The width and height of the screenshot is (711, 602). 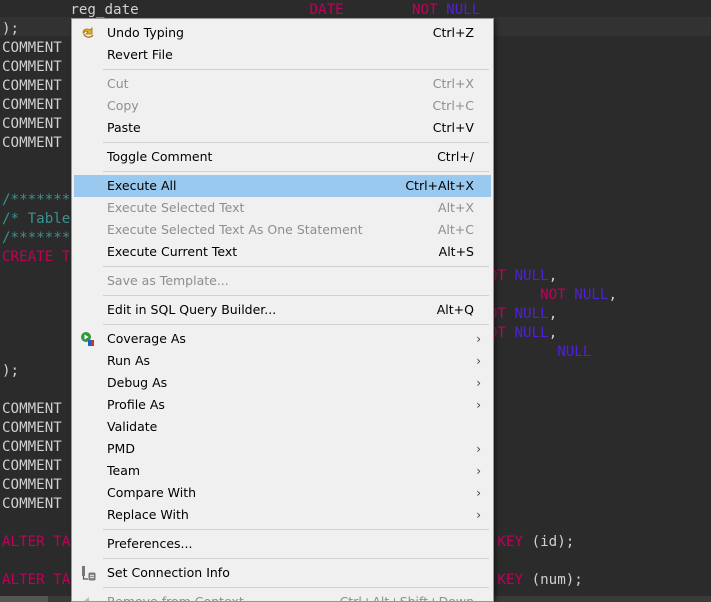 I want to click on menu-item-label: Replace With, so click(x=148, y=514).